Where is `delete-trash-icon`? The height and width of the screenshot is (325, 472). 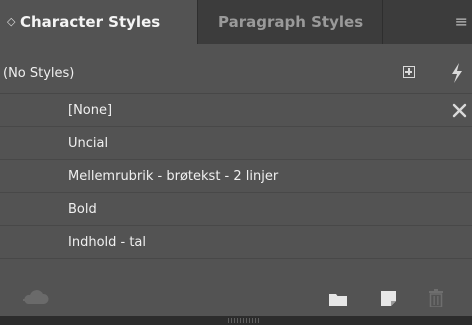 delete-trash-icon is located at coordinates (436, 298).